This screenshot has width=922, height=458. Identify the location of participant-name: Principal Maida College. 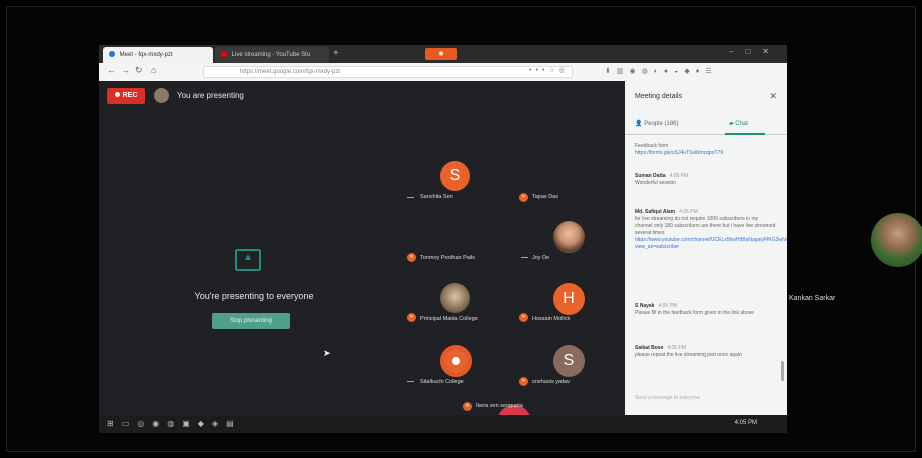
(449, 319).